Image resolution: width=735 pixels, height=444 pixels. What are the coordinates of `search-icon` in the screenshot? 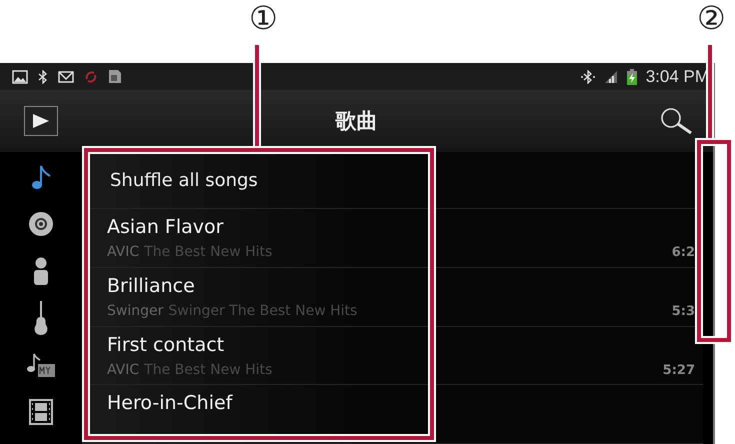 It's located at (676, 121).